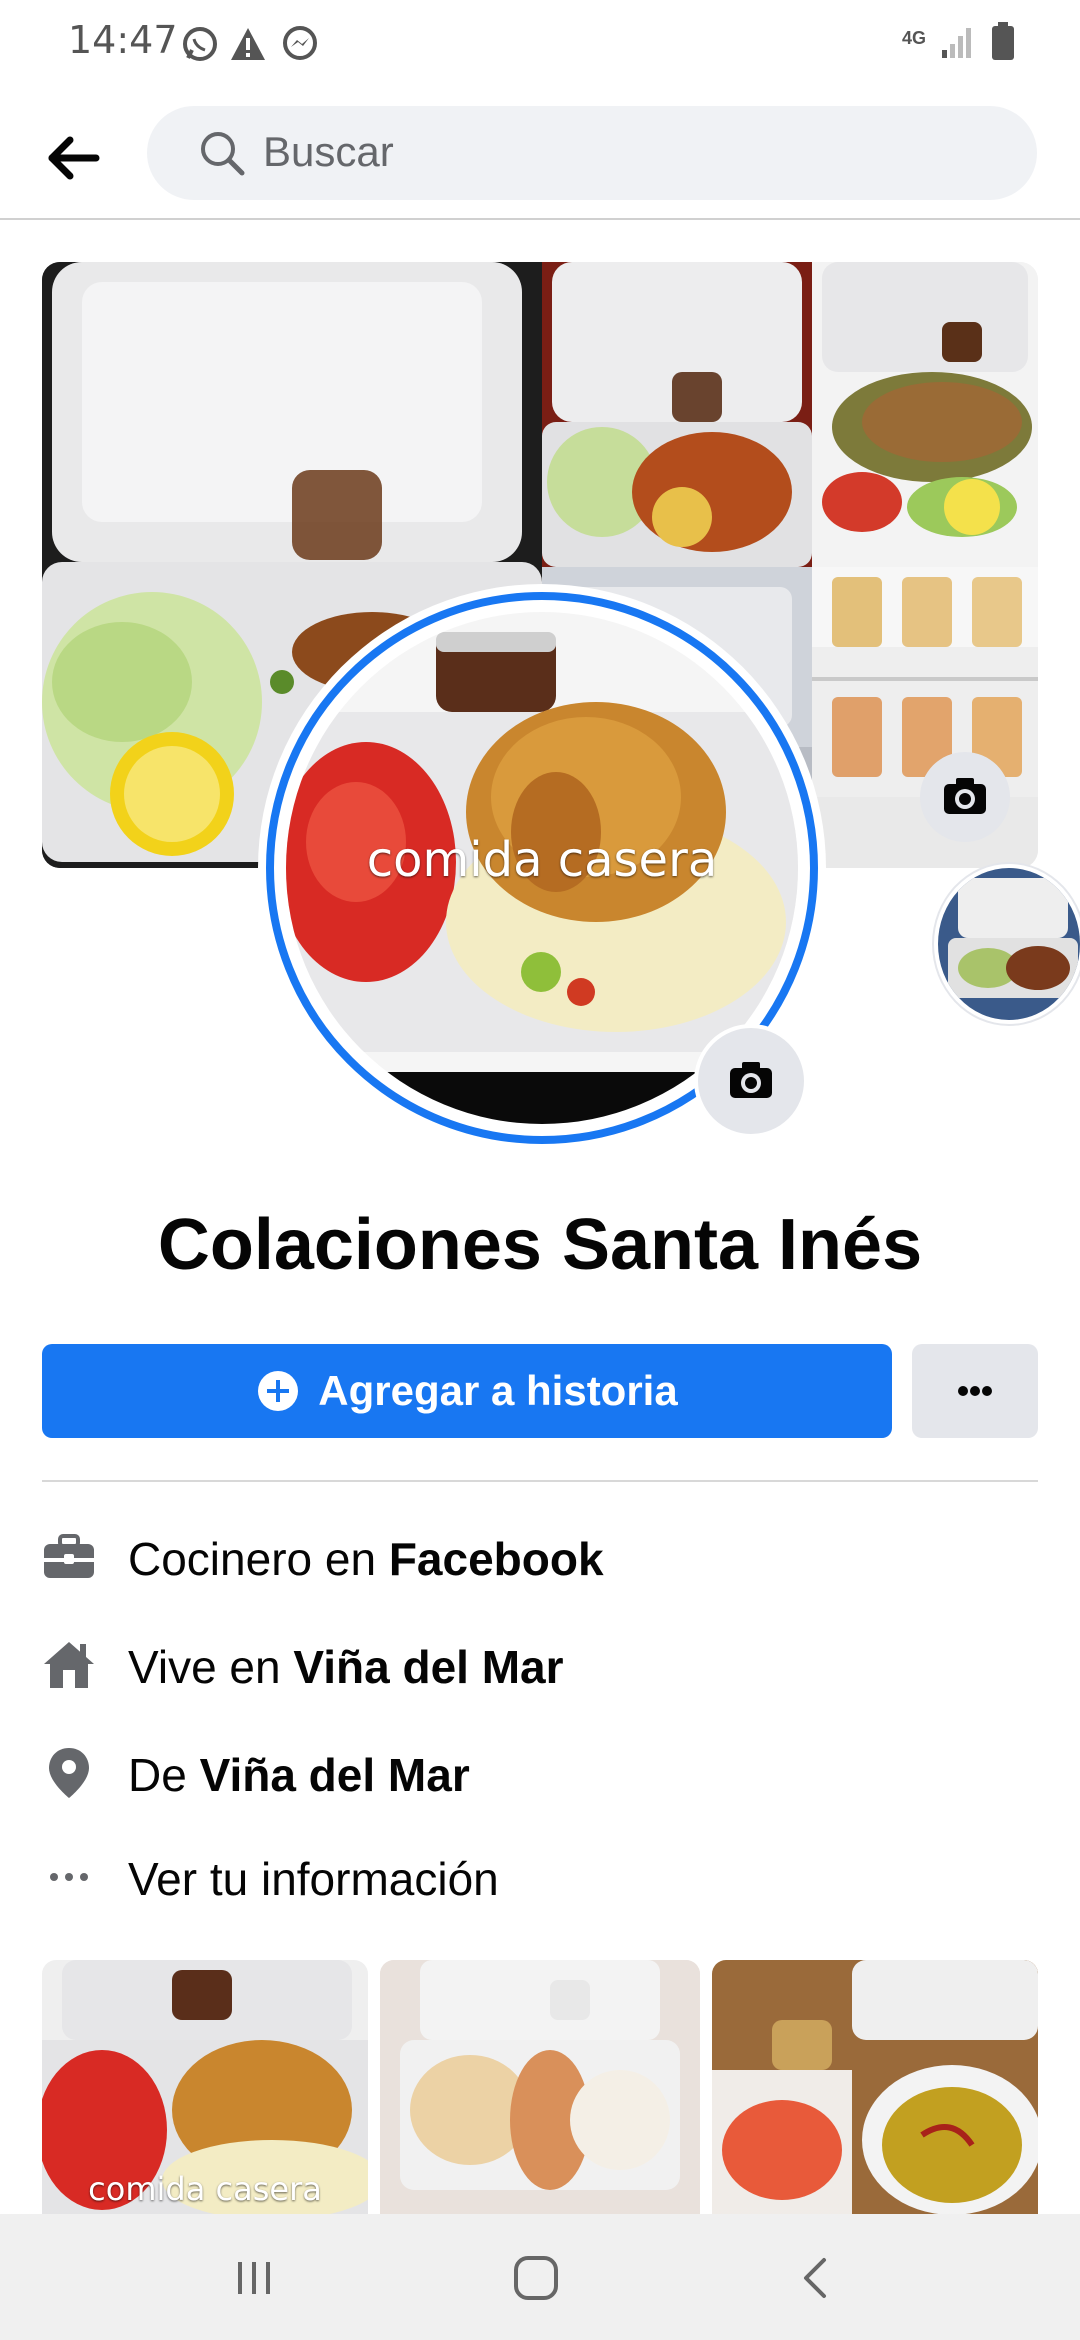  I want to click on recent-apps-icon, so click(254, 2278).